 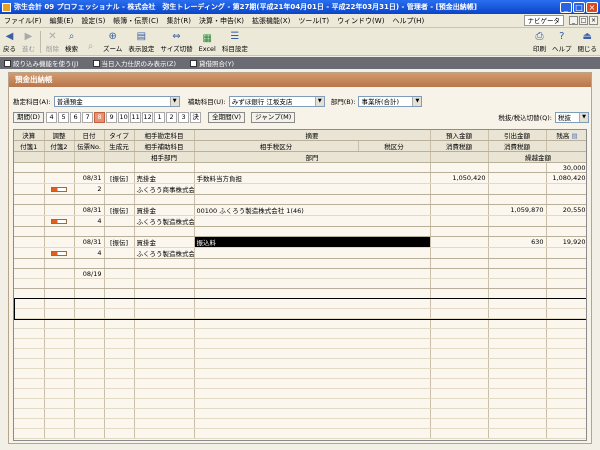 What do you see at coordinates (459, 178) in the screenshot?
I see `entry-deposit: 1,050,420` at bounding box center [459, 178].